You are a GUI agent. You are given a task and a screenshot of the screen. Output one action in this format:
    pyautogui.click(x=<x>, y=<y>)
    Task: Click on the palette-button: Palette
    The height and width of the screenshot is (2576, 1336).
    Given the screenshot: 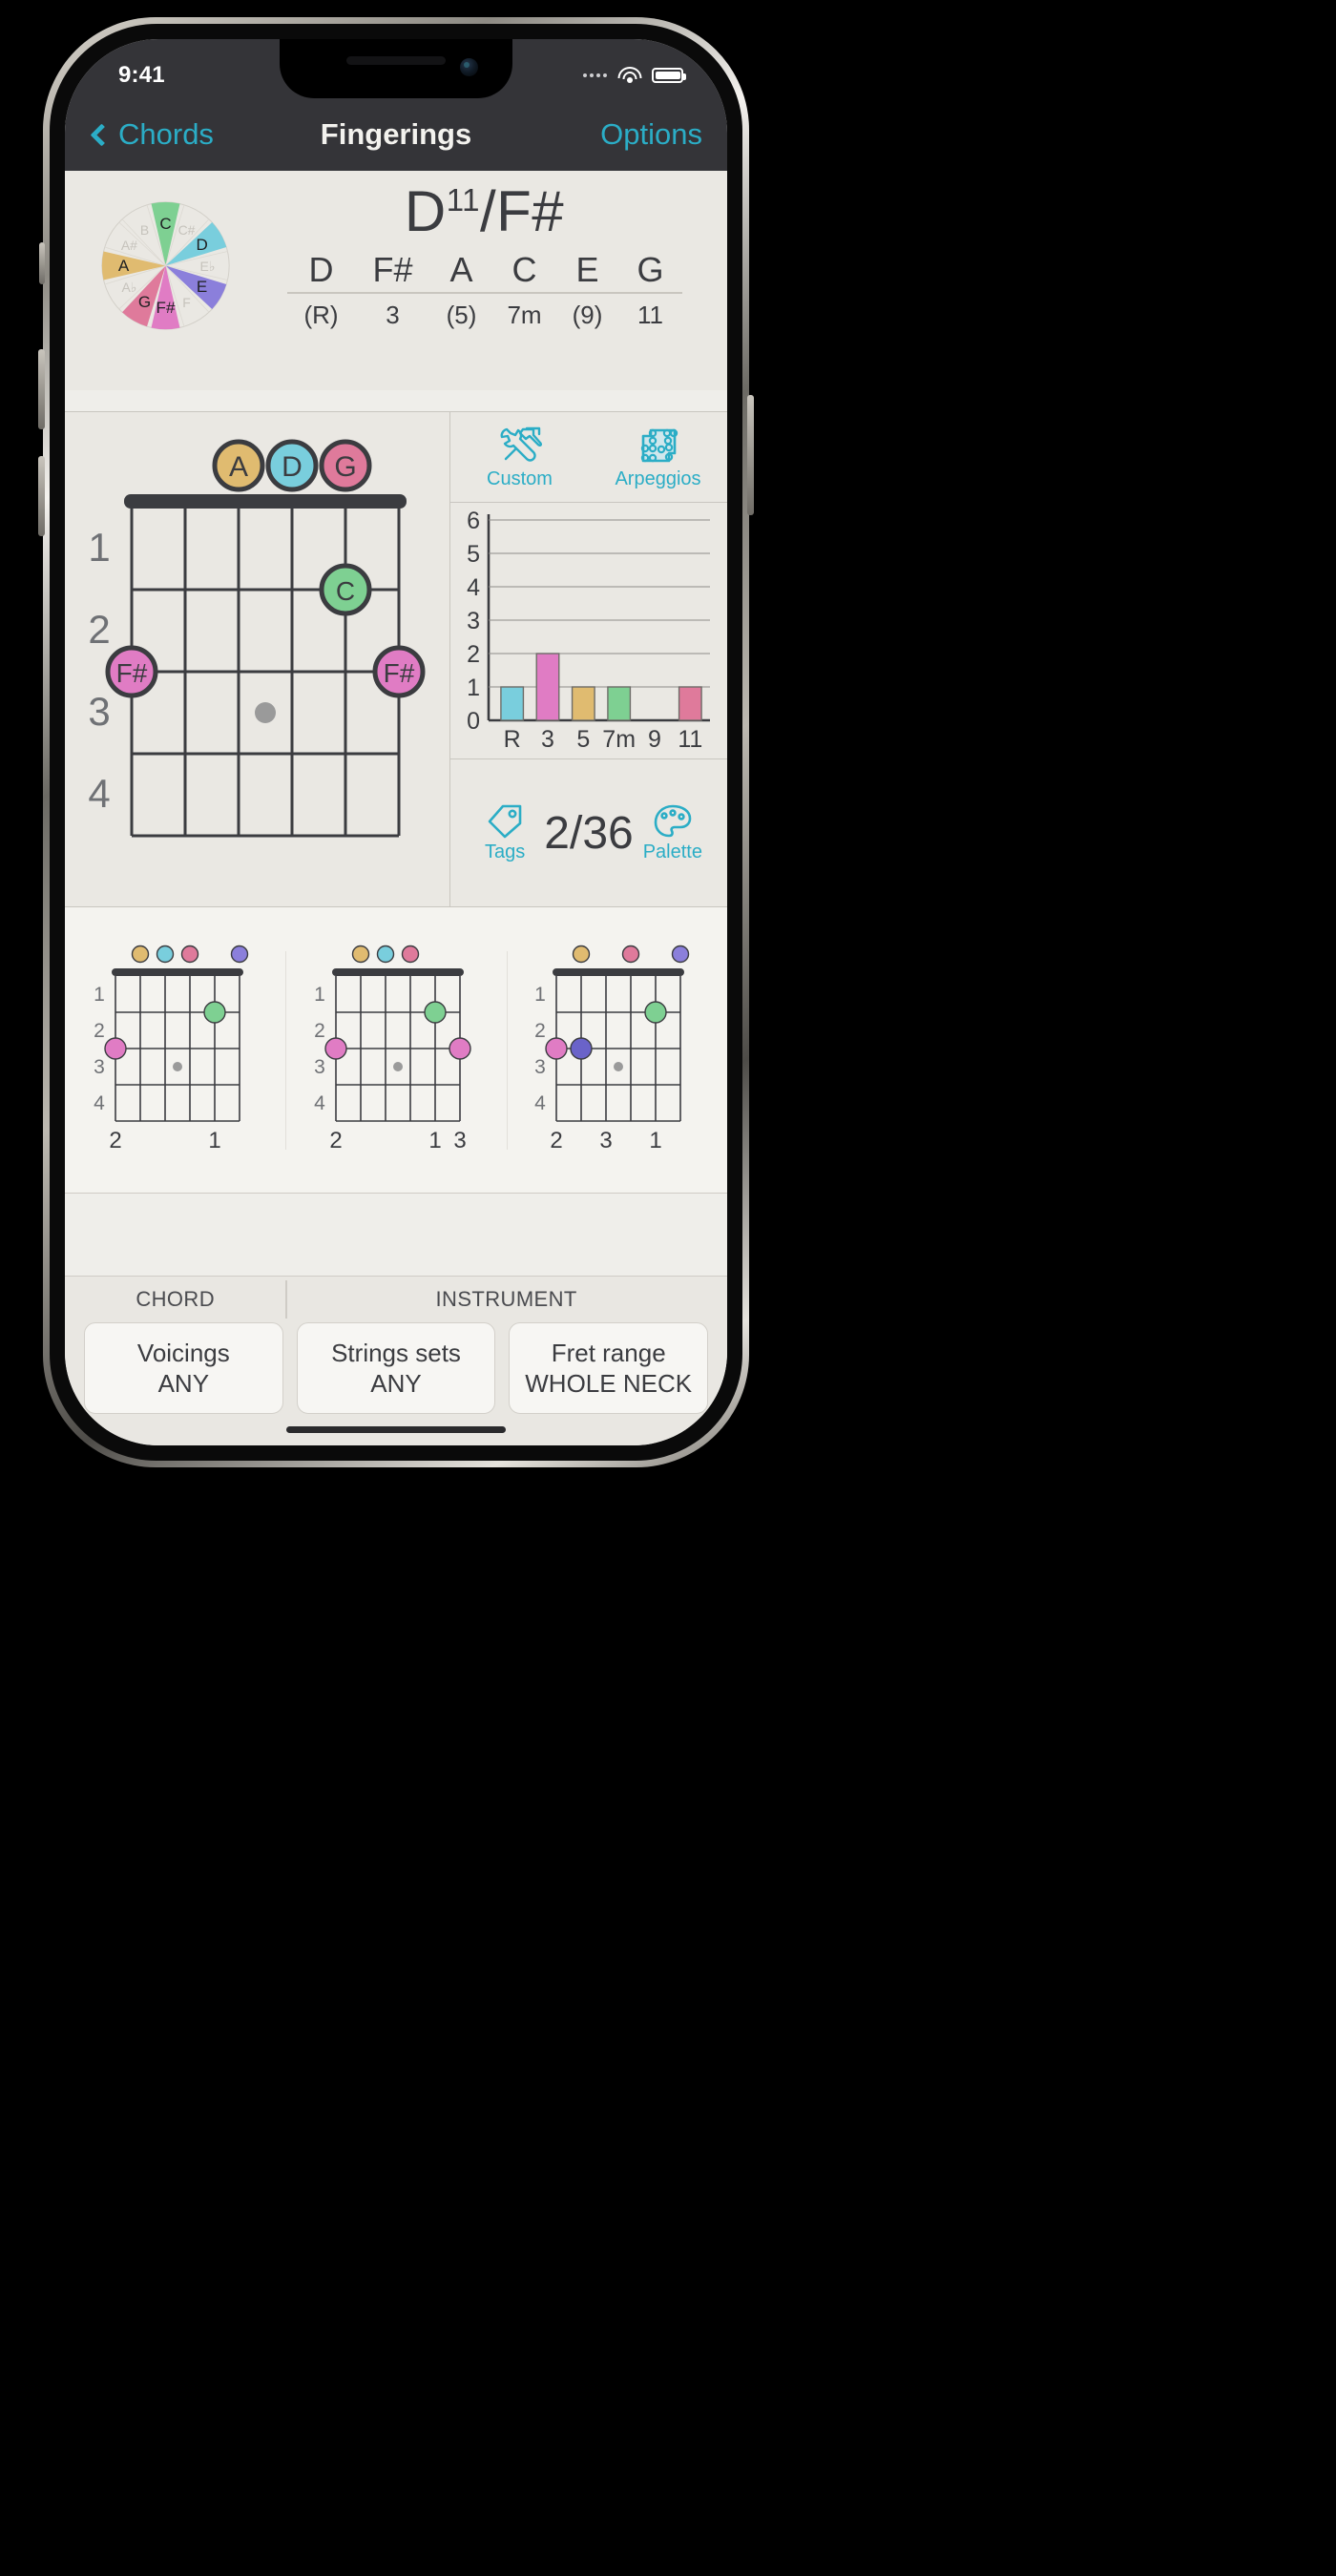 What is the action you would take?
    pyautogui.click(x=673, y=832)
    